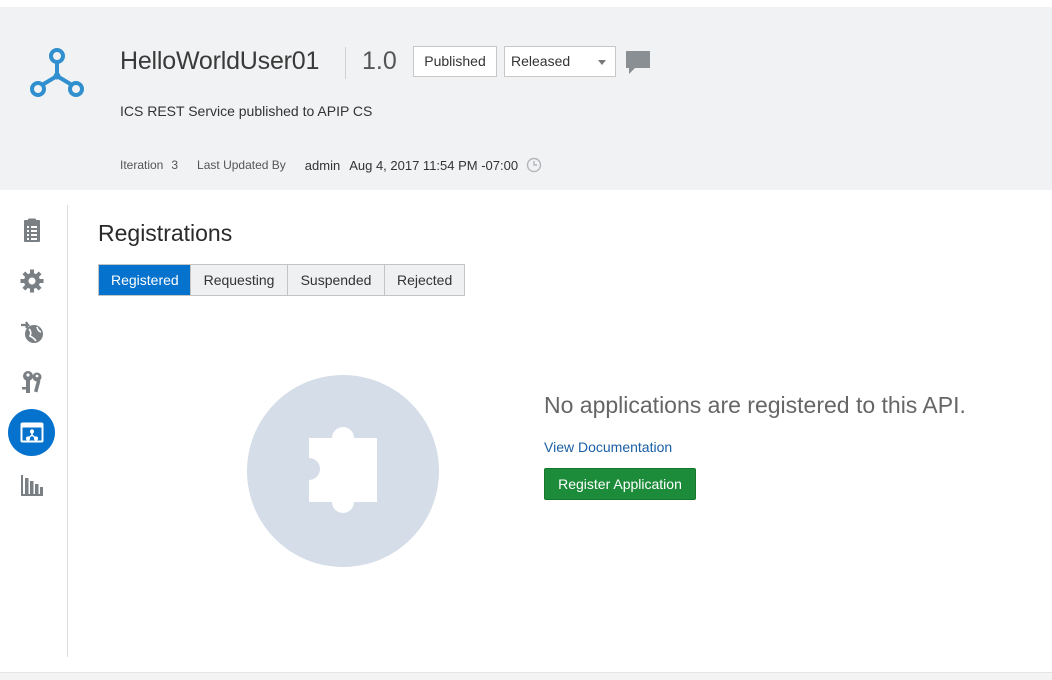 The image size is (1052, 680). I want to click on status-select: Released, so click(560, 61).